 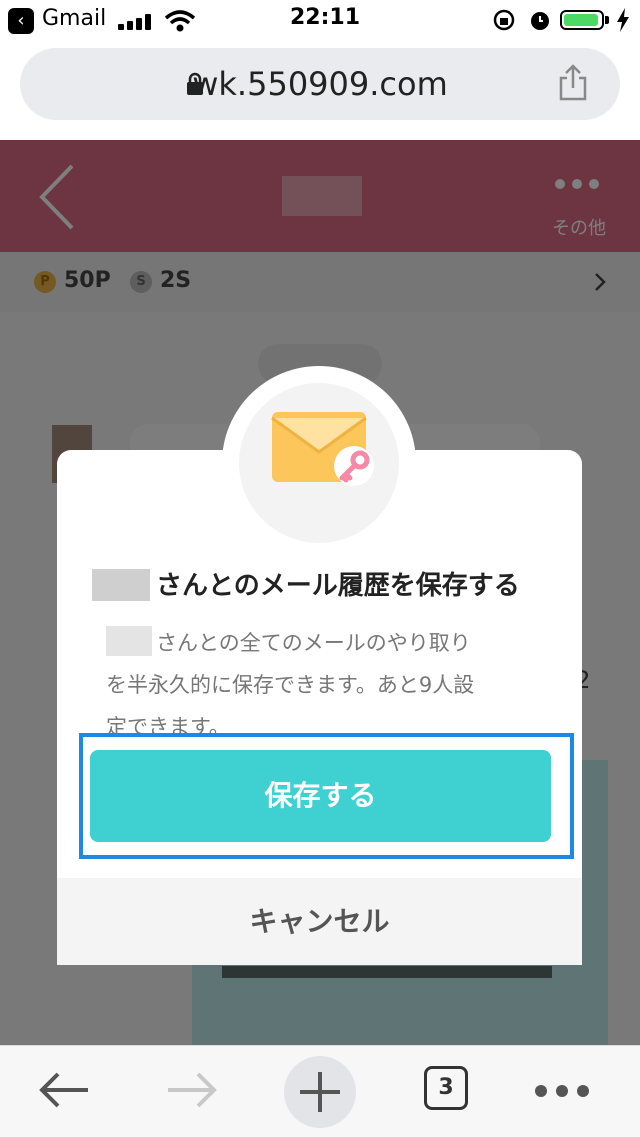 What do you see at coordinates (195, 83) in the screenshot?
I see `lock-icon` at bounding box center [195, 83].